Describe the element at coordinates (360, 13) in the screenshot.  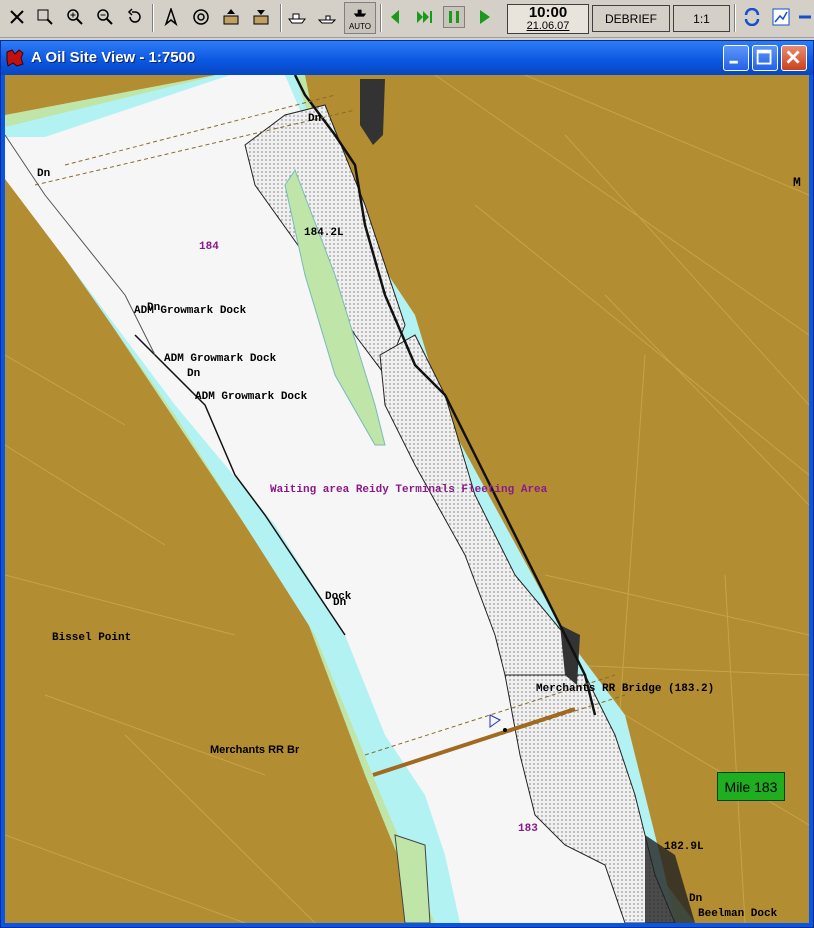
I see `auto-vessel-icon` at that location.